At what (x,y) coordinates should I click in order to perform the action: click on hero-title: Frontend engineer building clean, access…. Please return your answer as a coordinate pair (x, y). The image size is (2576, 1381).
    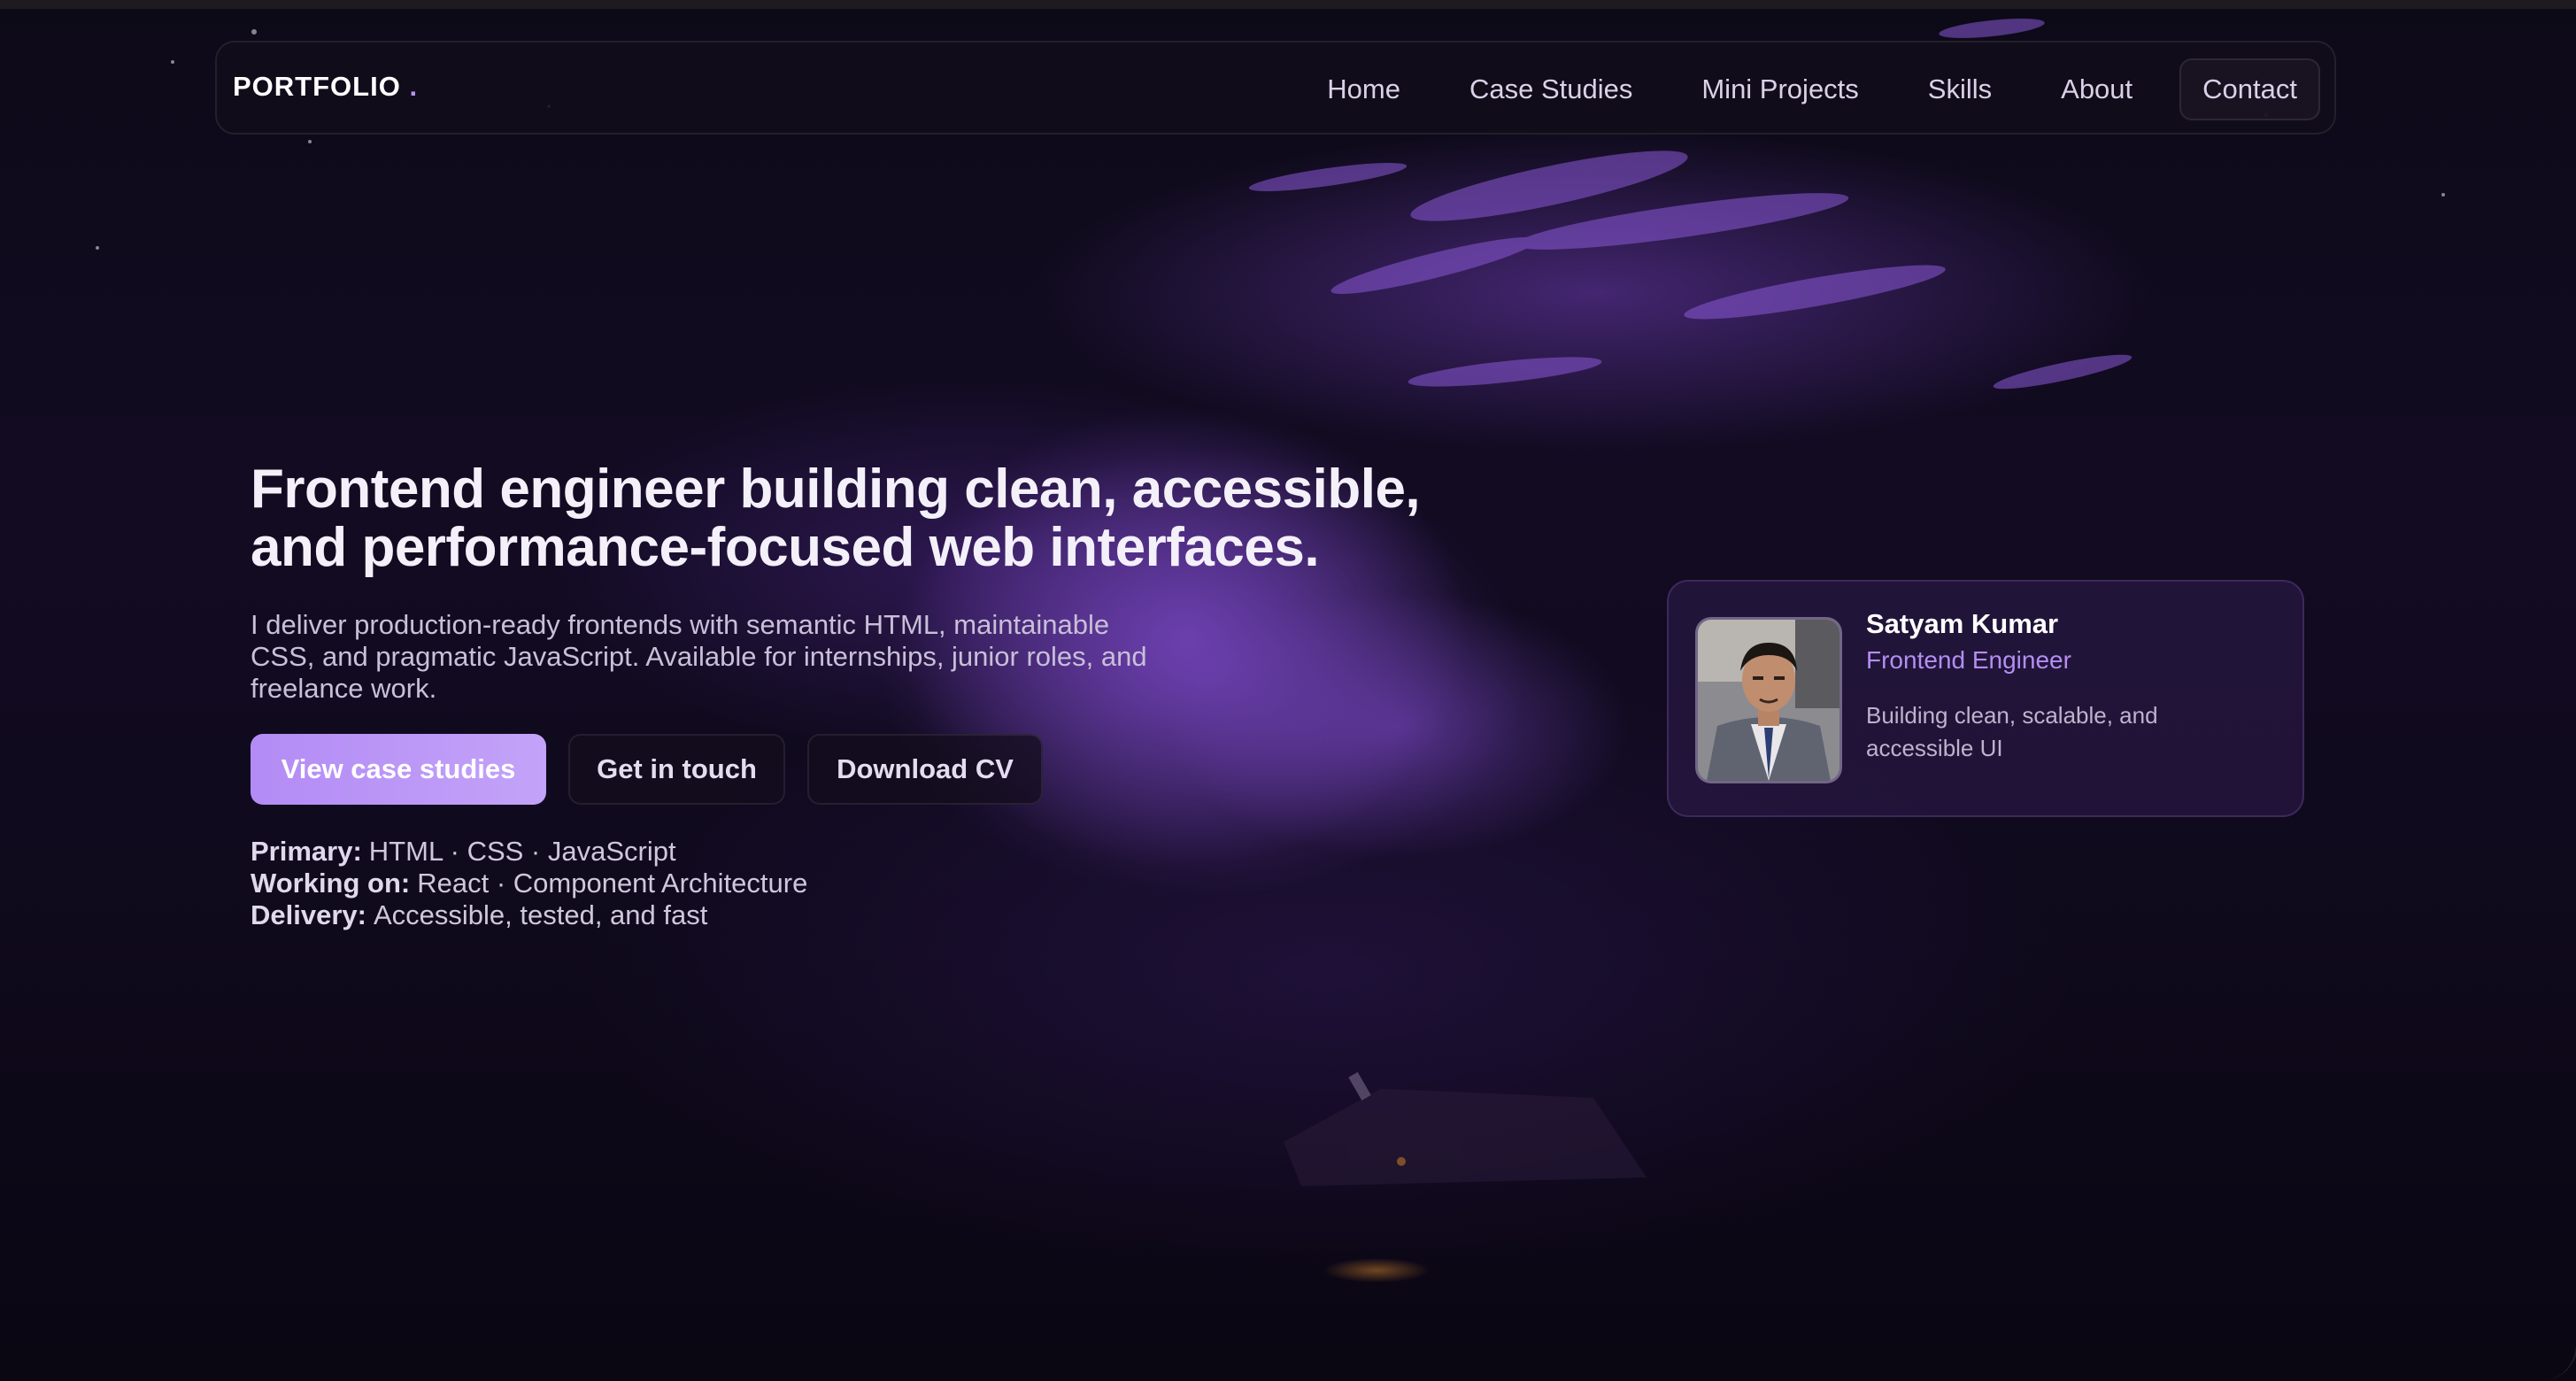
    Looking at the image, I should click on (892, 518).